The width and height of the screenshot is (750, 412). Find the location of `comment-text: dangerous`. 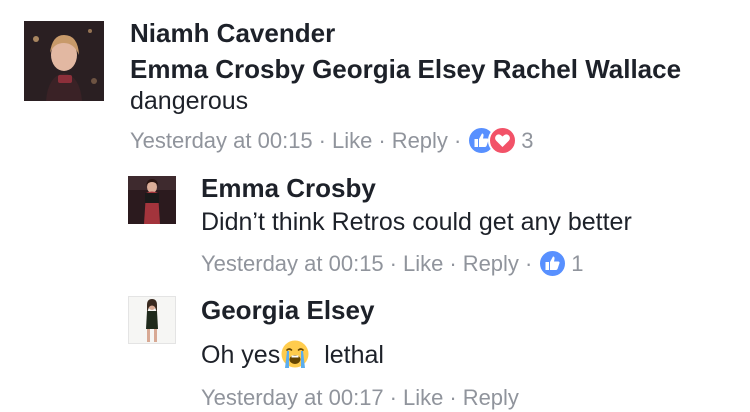

comment-text: dangerous is located at coordinates (189, 101).